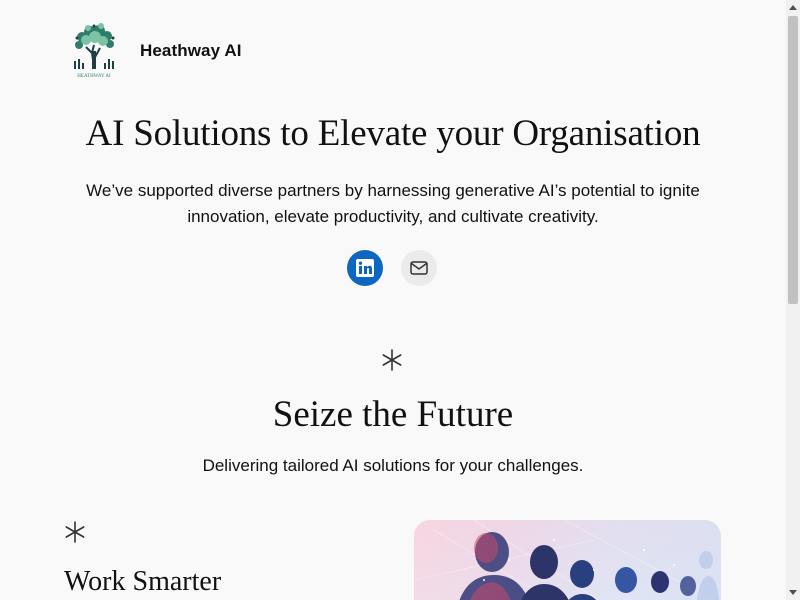 The height and width of the screenshot is (600, 800). I want to click on linkedin-button, so click(365, 268).